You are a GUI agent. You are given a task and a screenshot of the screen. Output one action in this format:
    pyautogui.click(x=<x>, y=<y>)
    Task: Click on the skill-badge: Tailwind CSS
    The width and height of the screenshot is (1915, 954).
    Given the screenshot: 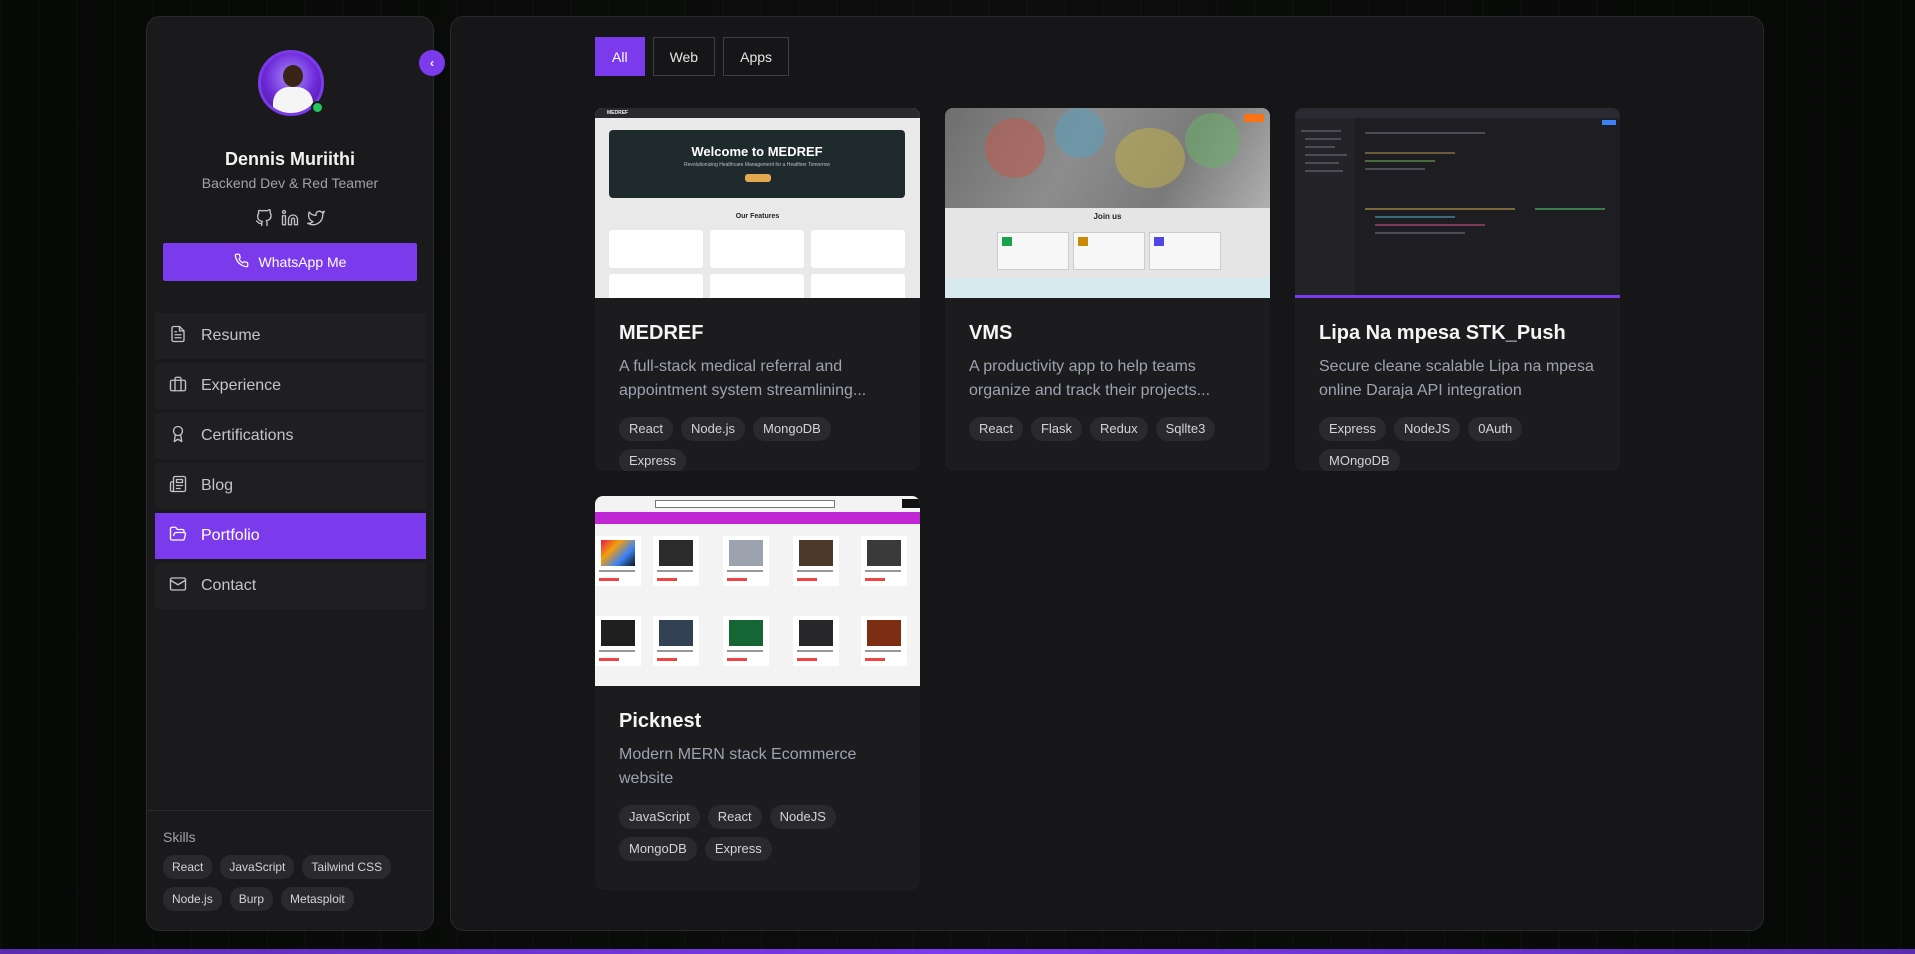 What is the action you would take?
    pyautogui.click(x=347, y=867)
    